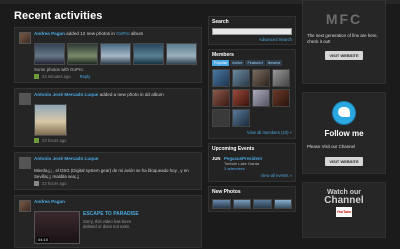  Describe the element at coordinates (115, 76) in the screenshot. I see `activity-meta: 24 minutes ago Reply` at that location.